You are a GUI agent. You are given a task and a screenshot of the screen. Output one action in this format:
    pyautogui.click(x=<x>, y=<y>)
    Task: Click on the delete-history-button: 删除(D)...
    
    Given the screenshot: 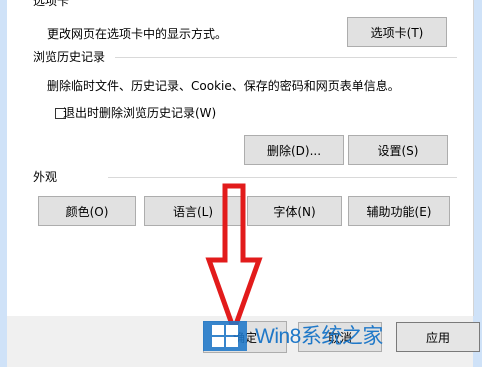 What is the action you would take?
    pyautogui.click(x=294, y=150)
    